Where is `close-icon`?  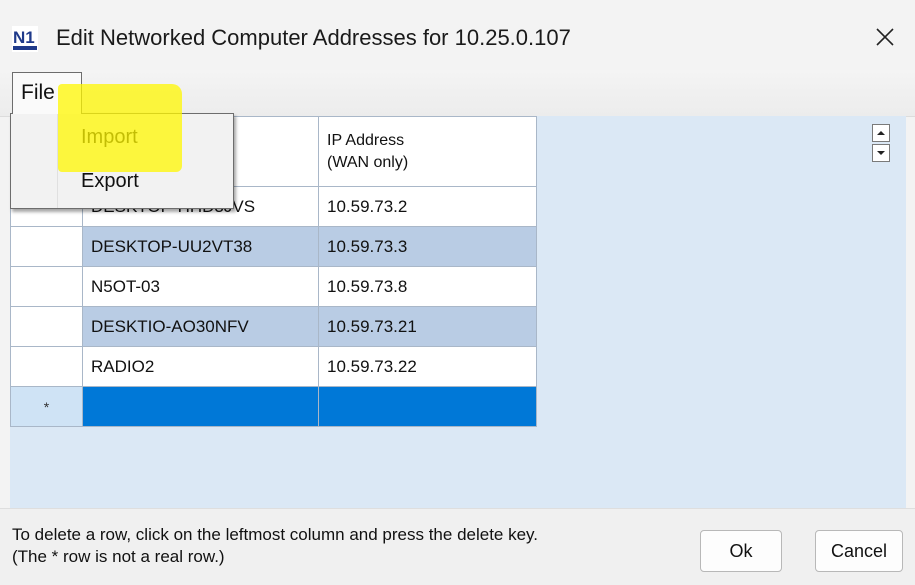 close-icon is located at coordinates (885, 37).